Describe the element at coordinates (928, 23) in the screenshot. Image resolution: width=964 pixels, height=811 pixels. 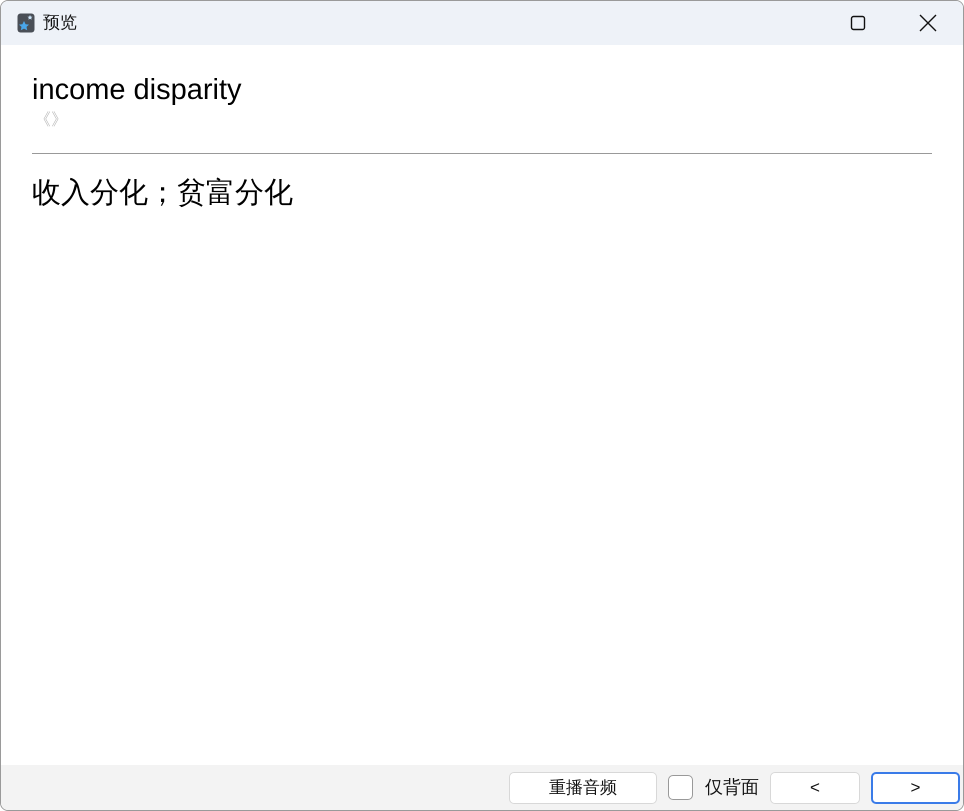
I see `close-icon` at that location.